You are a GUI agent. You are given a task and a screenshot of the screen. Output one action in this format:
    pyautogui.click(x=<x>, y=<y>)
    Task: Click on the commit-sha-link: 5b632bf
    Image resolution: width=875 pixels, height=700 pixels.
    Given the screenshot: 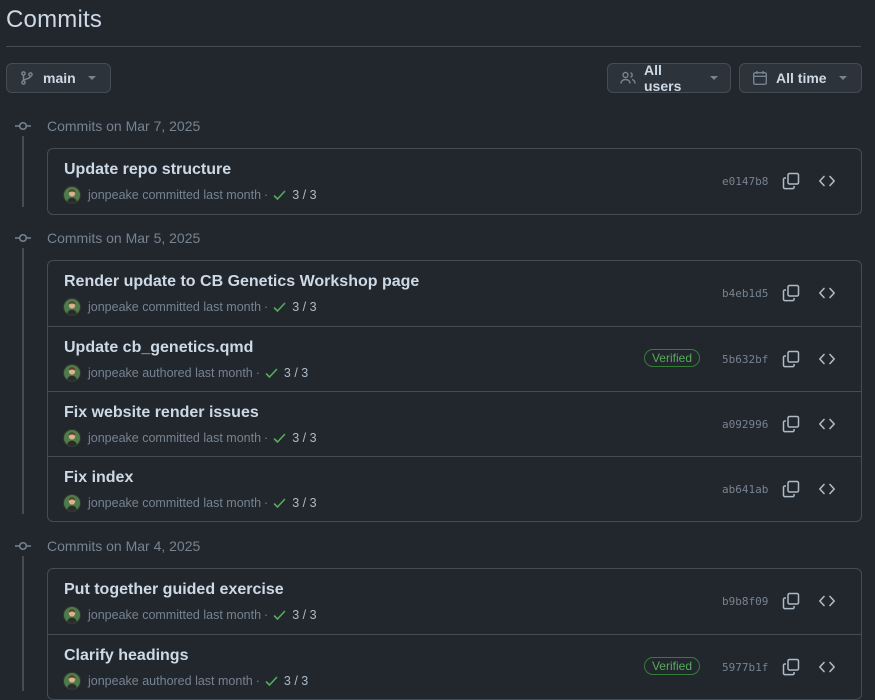 What is the action you would take?
    pyautogui.click(x=745, y=359)
    